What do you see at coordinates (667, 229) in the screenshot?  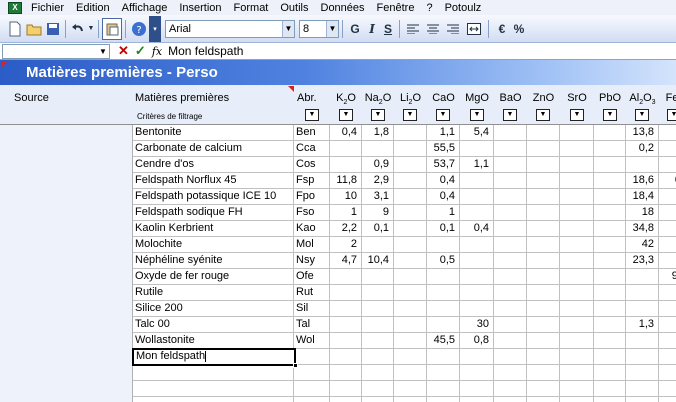 I see `oxide-value-cell: 0` at bounding box center [667, 229].